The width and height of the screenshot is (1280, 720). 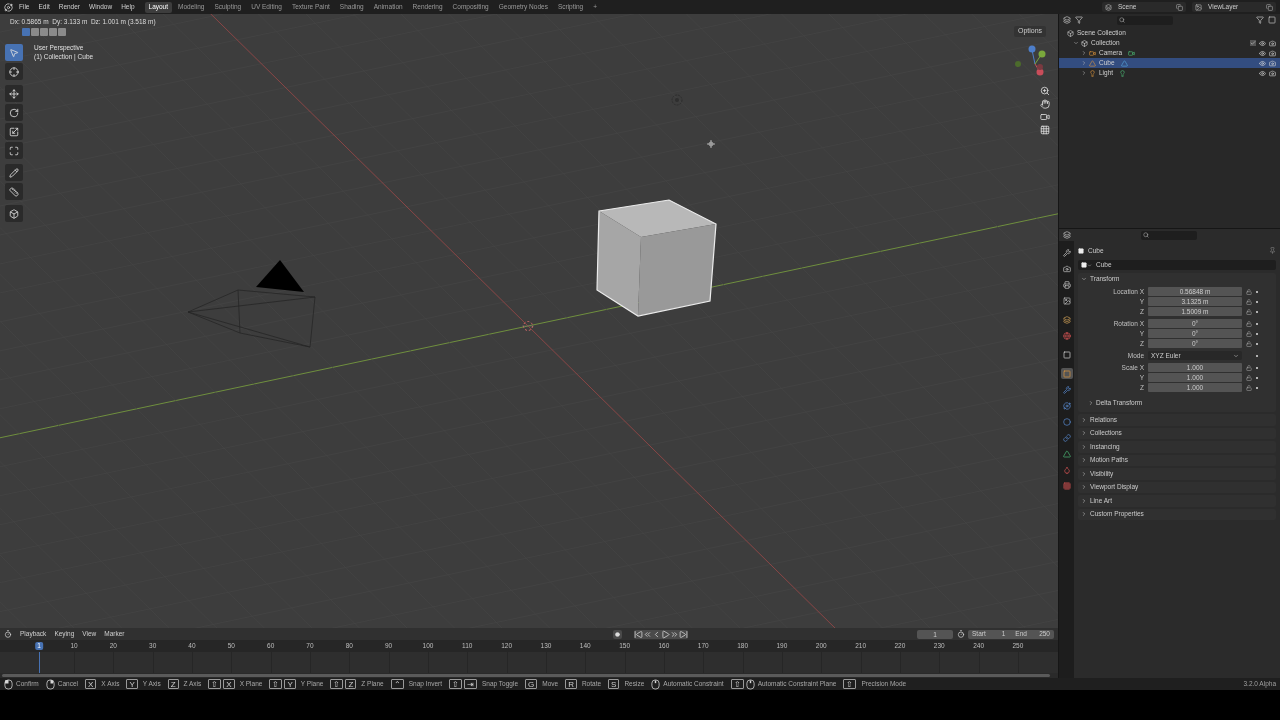 I want to click on new-collection-icon, so click(x=1272, y=20).